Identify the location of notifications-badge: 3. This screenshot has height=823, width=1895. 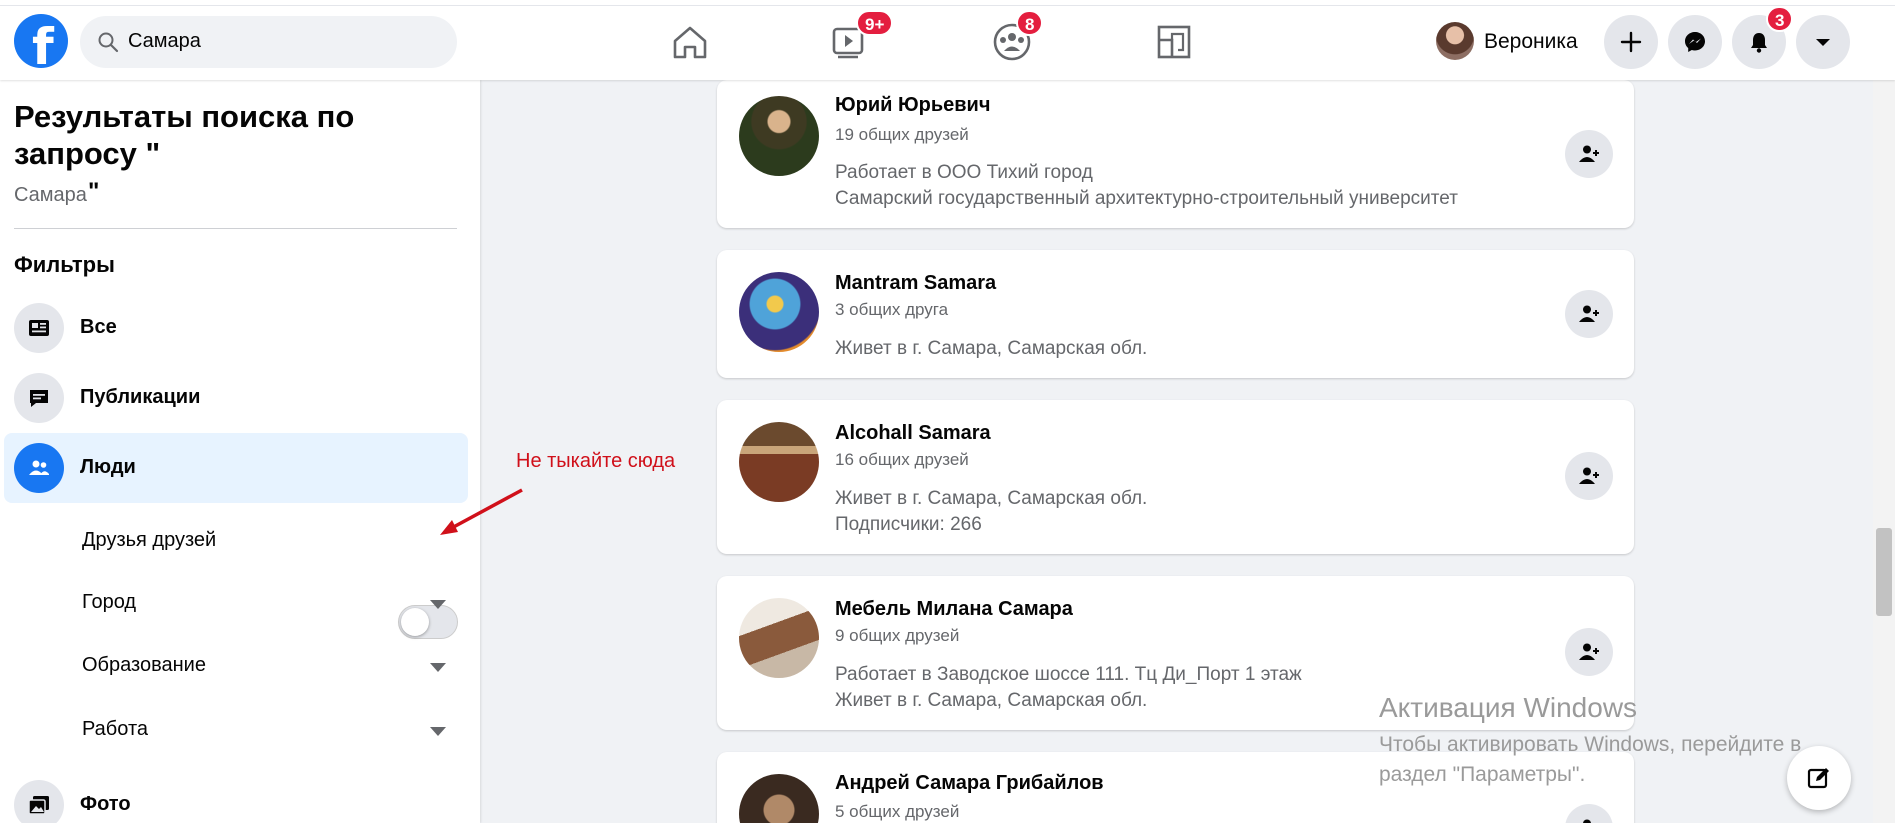
(1780, 19).